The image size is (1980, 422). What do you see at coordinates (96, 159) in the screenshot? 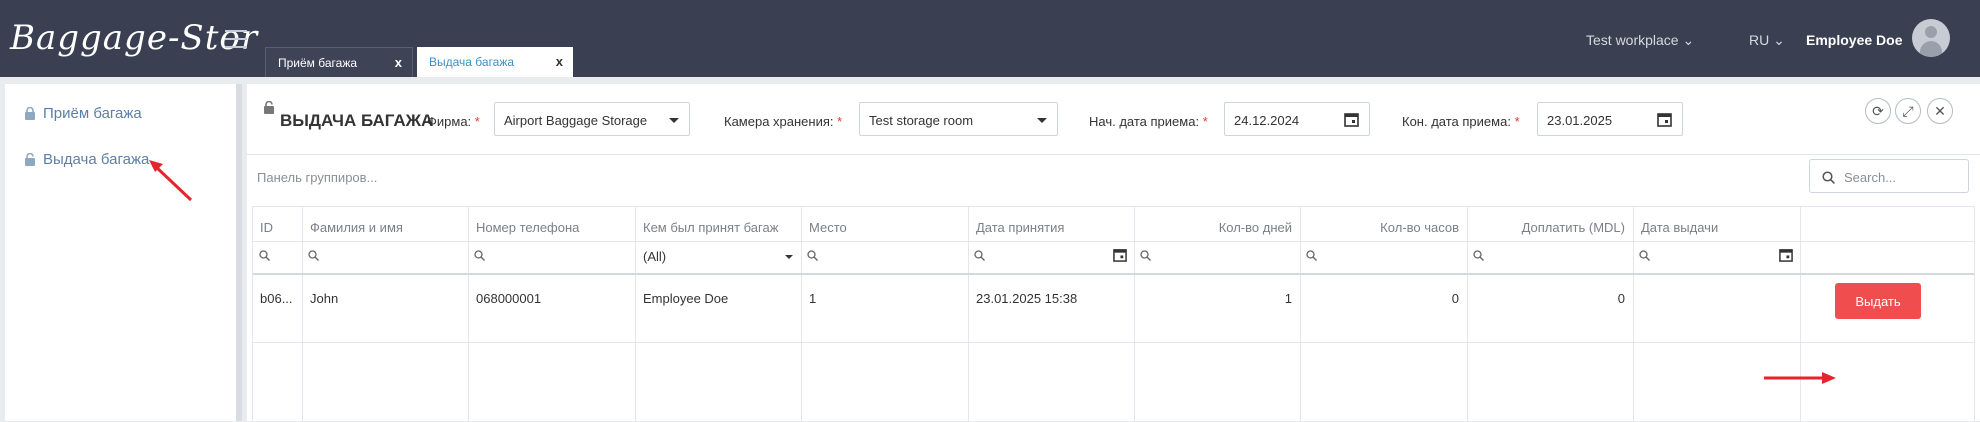
I see `sidebar-item-label: Выдача багажа` at bounding box center [96, 159].